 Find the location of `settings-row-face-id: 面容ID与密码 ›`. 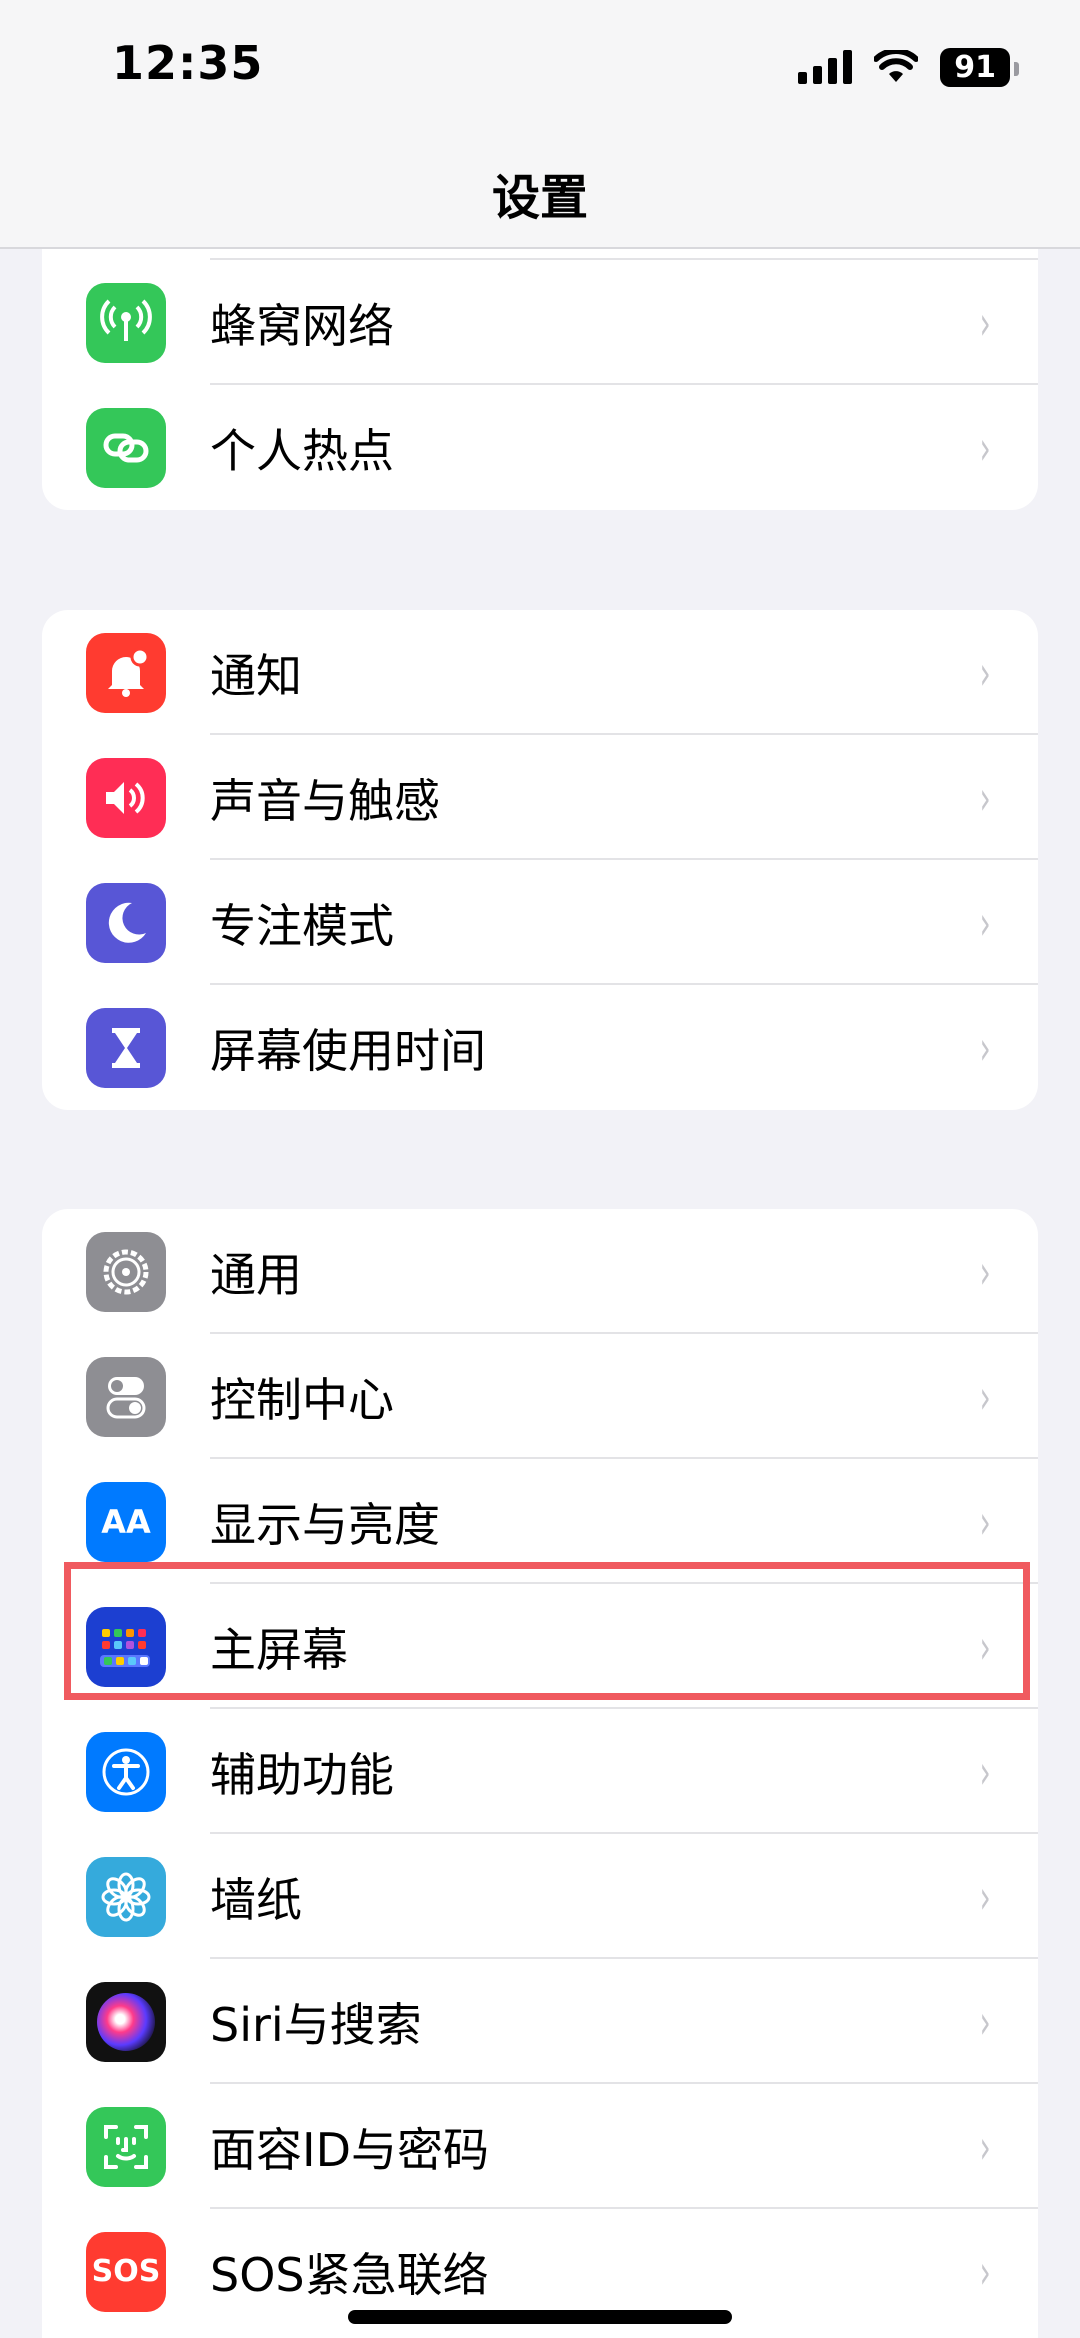

settings-row-face-id: 面容ID与密码 › is located at coordinates (540, 2146).